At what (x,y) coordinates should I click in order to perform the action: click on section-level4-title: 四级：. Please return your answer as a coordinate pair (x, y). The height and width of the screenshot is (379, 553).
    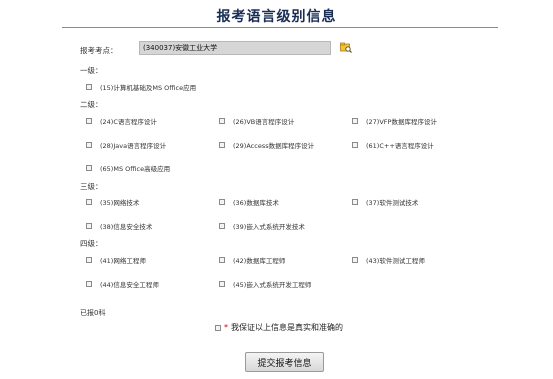
    Looking at the image, I should click on (91, 243).